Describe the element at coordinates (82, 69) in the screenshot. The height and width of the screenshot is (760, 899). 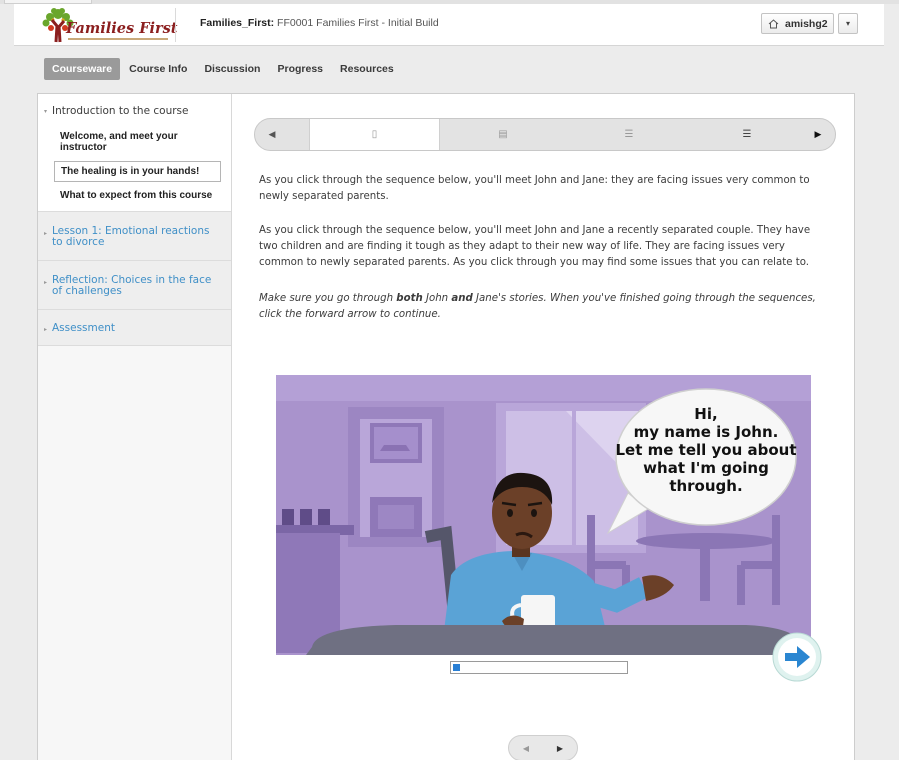
I see `tab-courseware: Courseware` at that location.